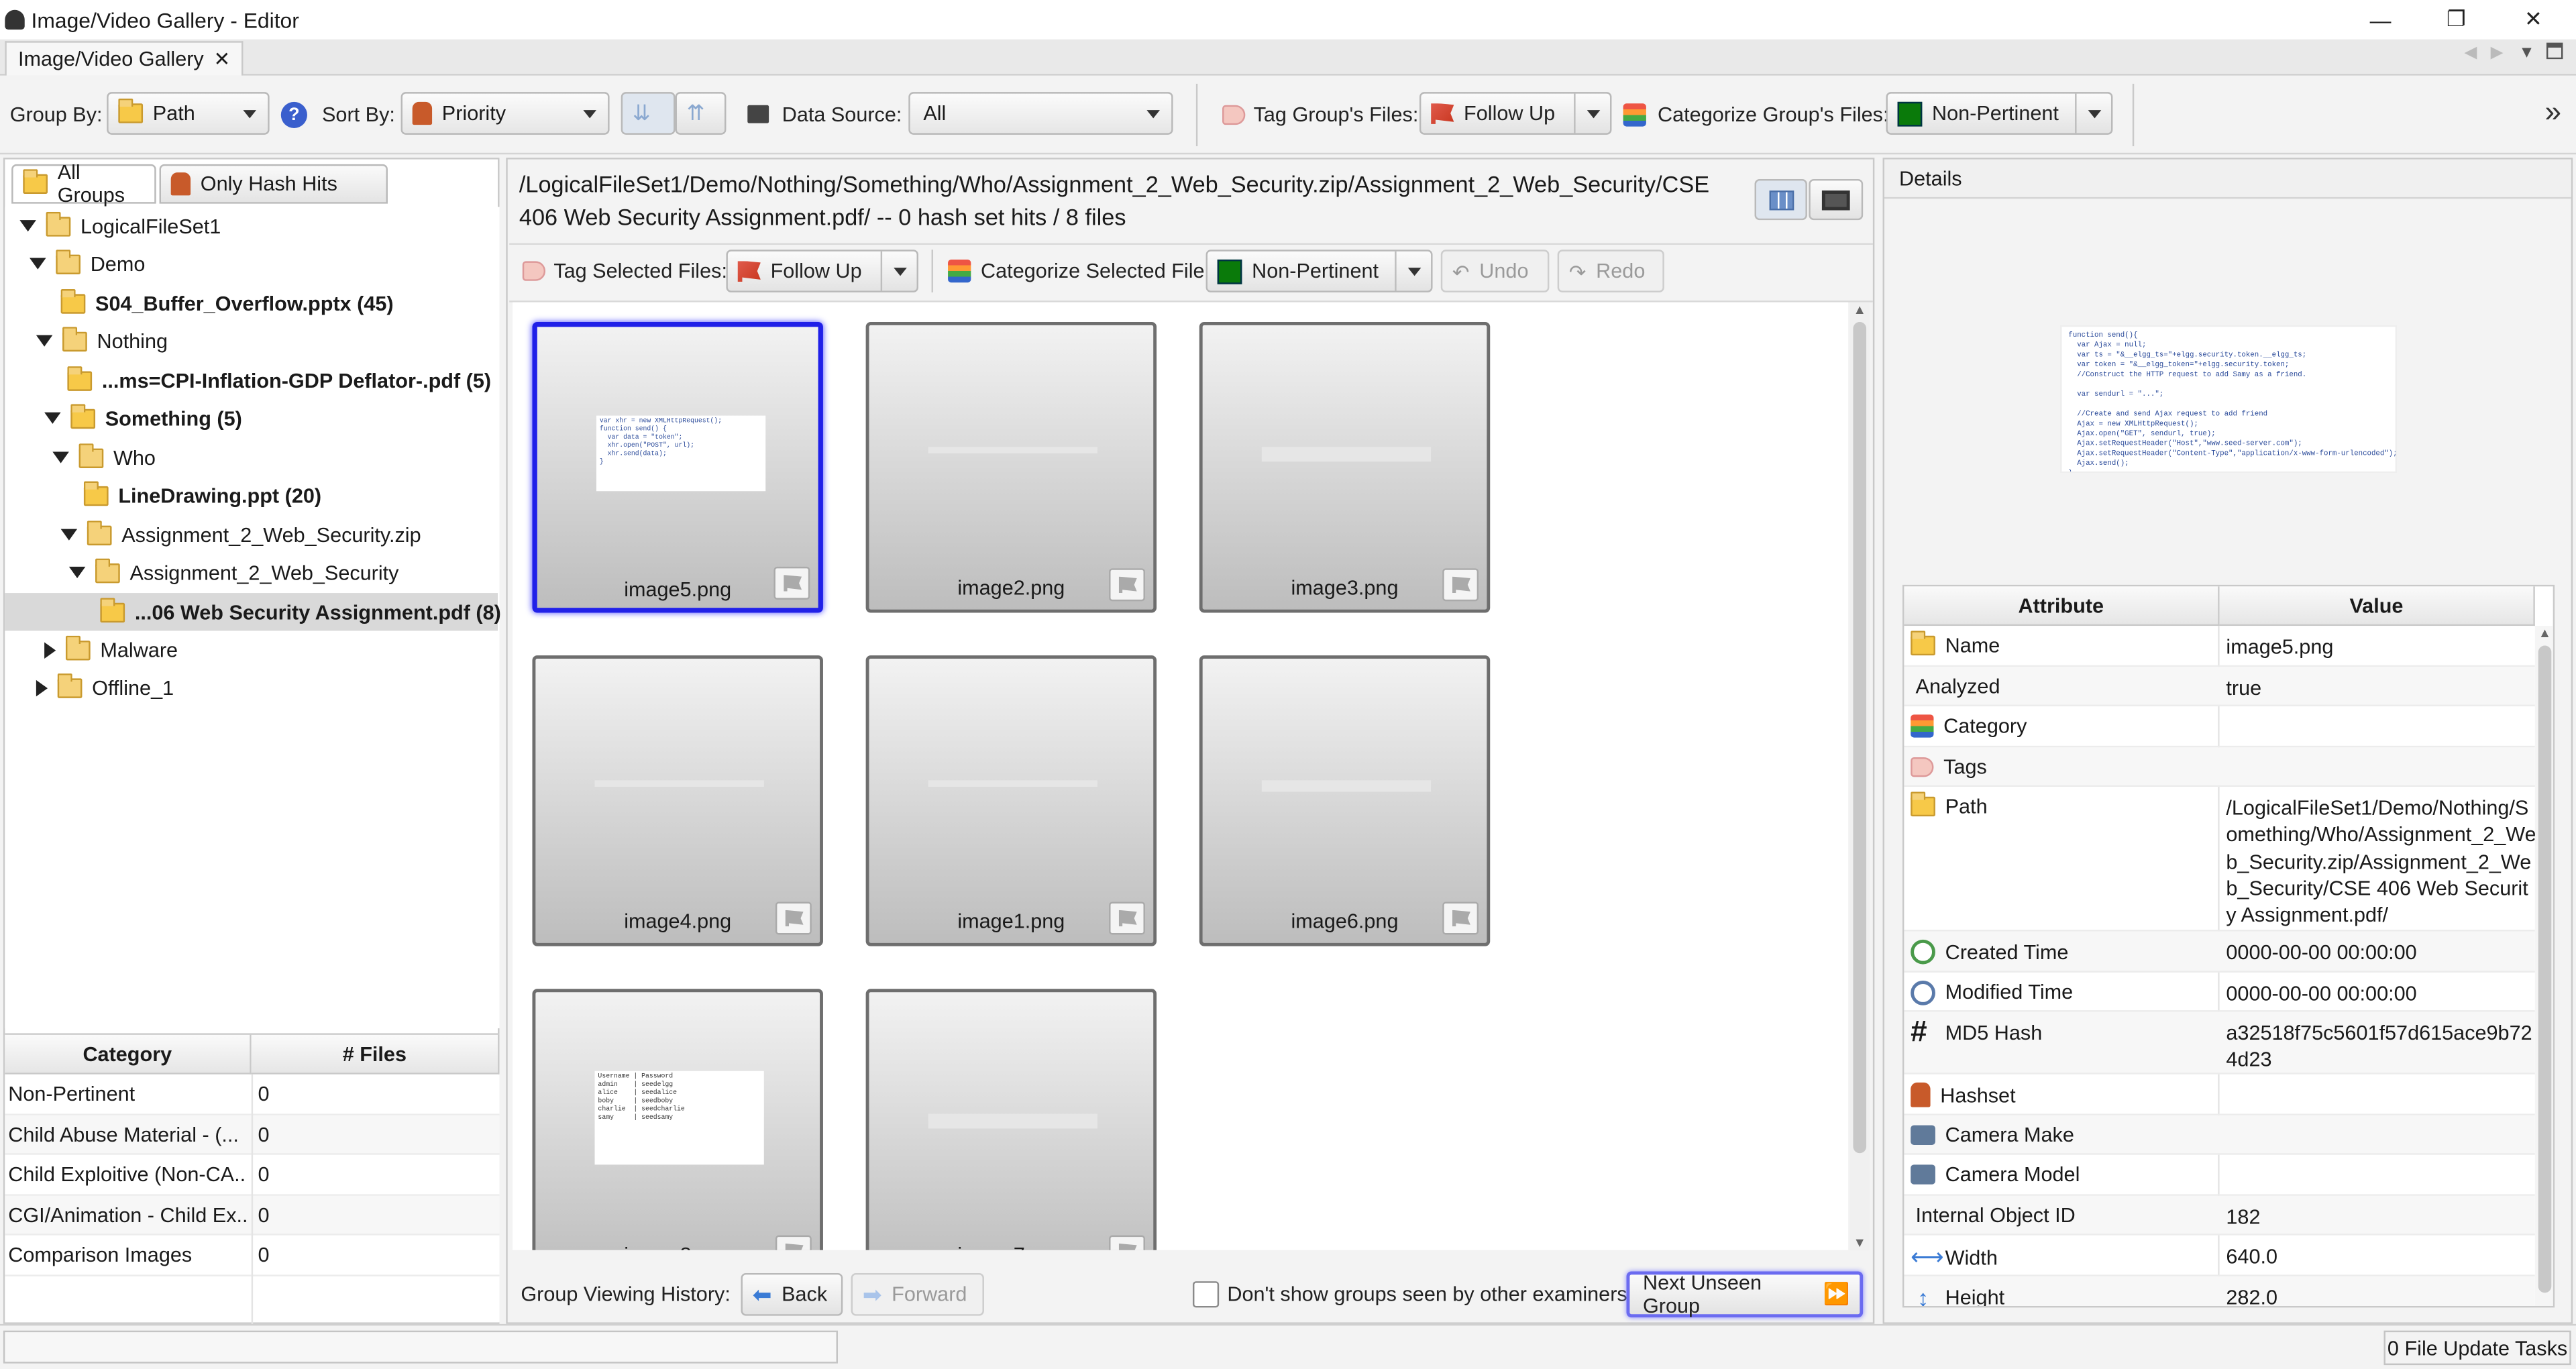 This screenshot has height=1369, width=2576. What do you see at coordinates (202, 495) in the screenshot?
I see `tree-node: LineDrawing.ppt (20)` at bounding box center [202, 495].